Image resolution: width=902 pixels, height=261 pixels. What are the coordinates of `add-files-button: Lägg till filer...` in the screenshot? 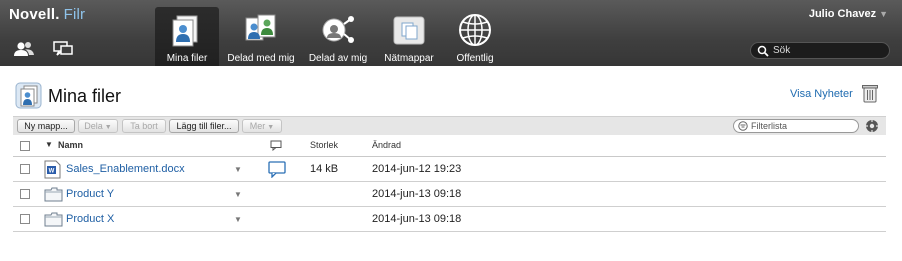 It's located at (204, 126).